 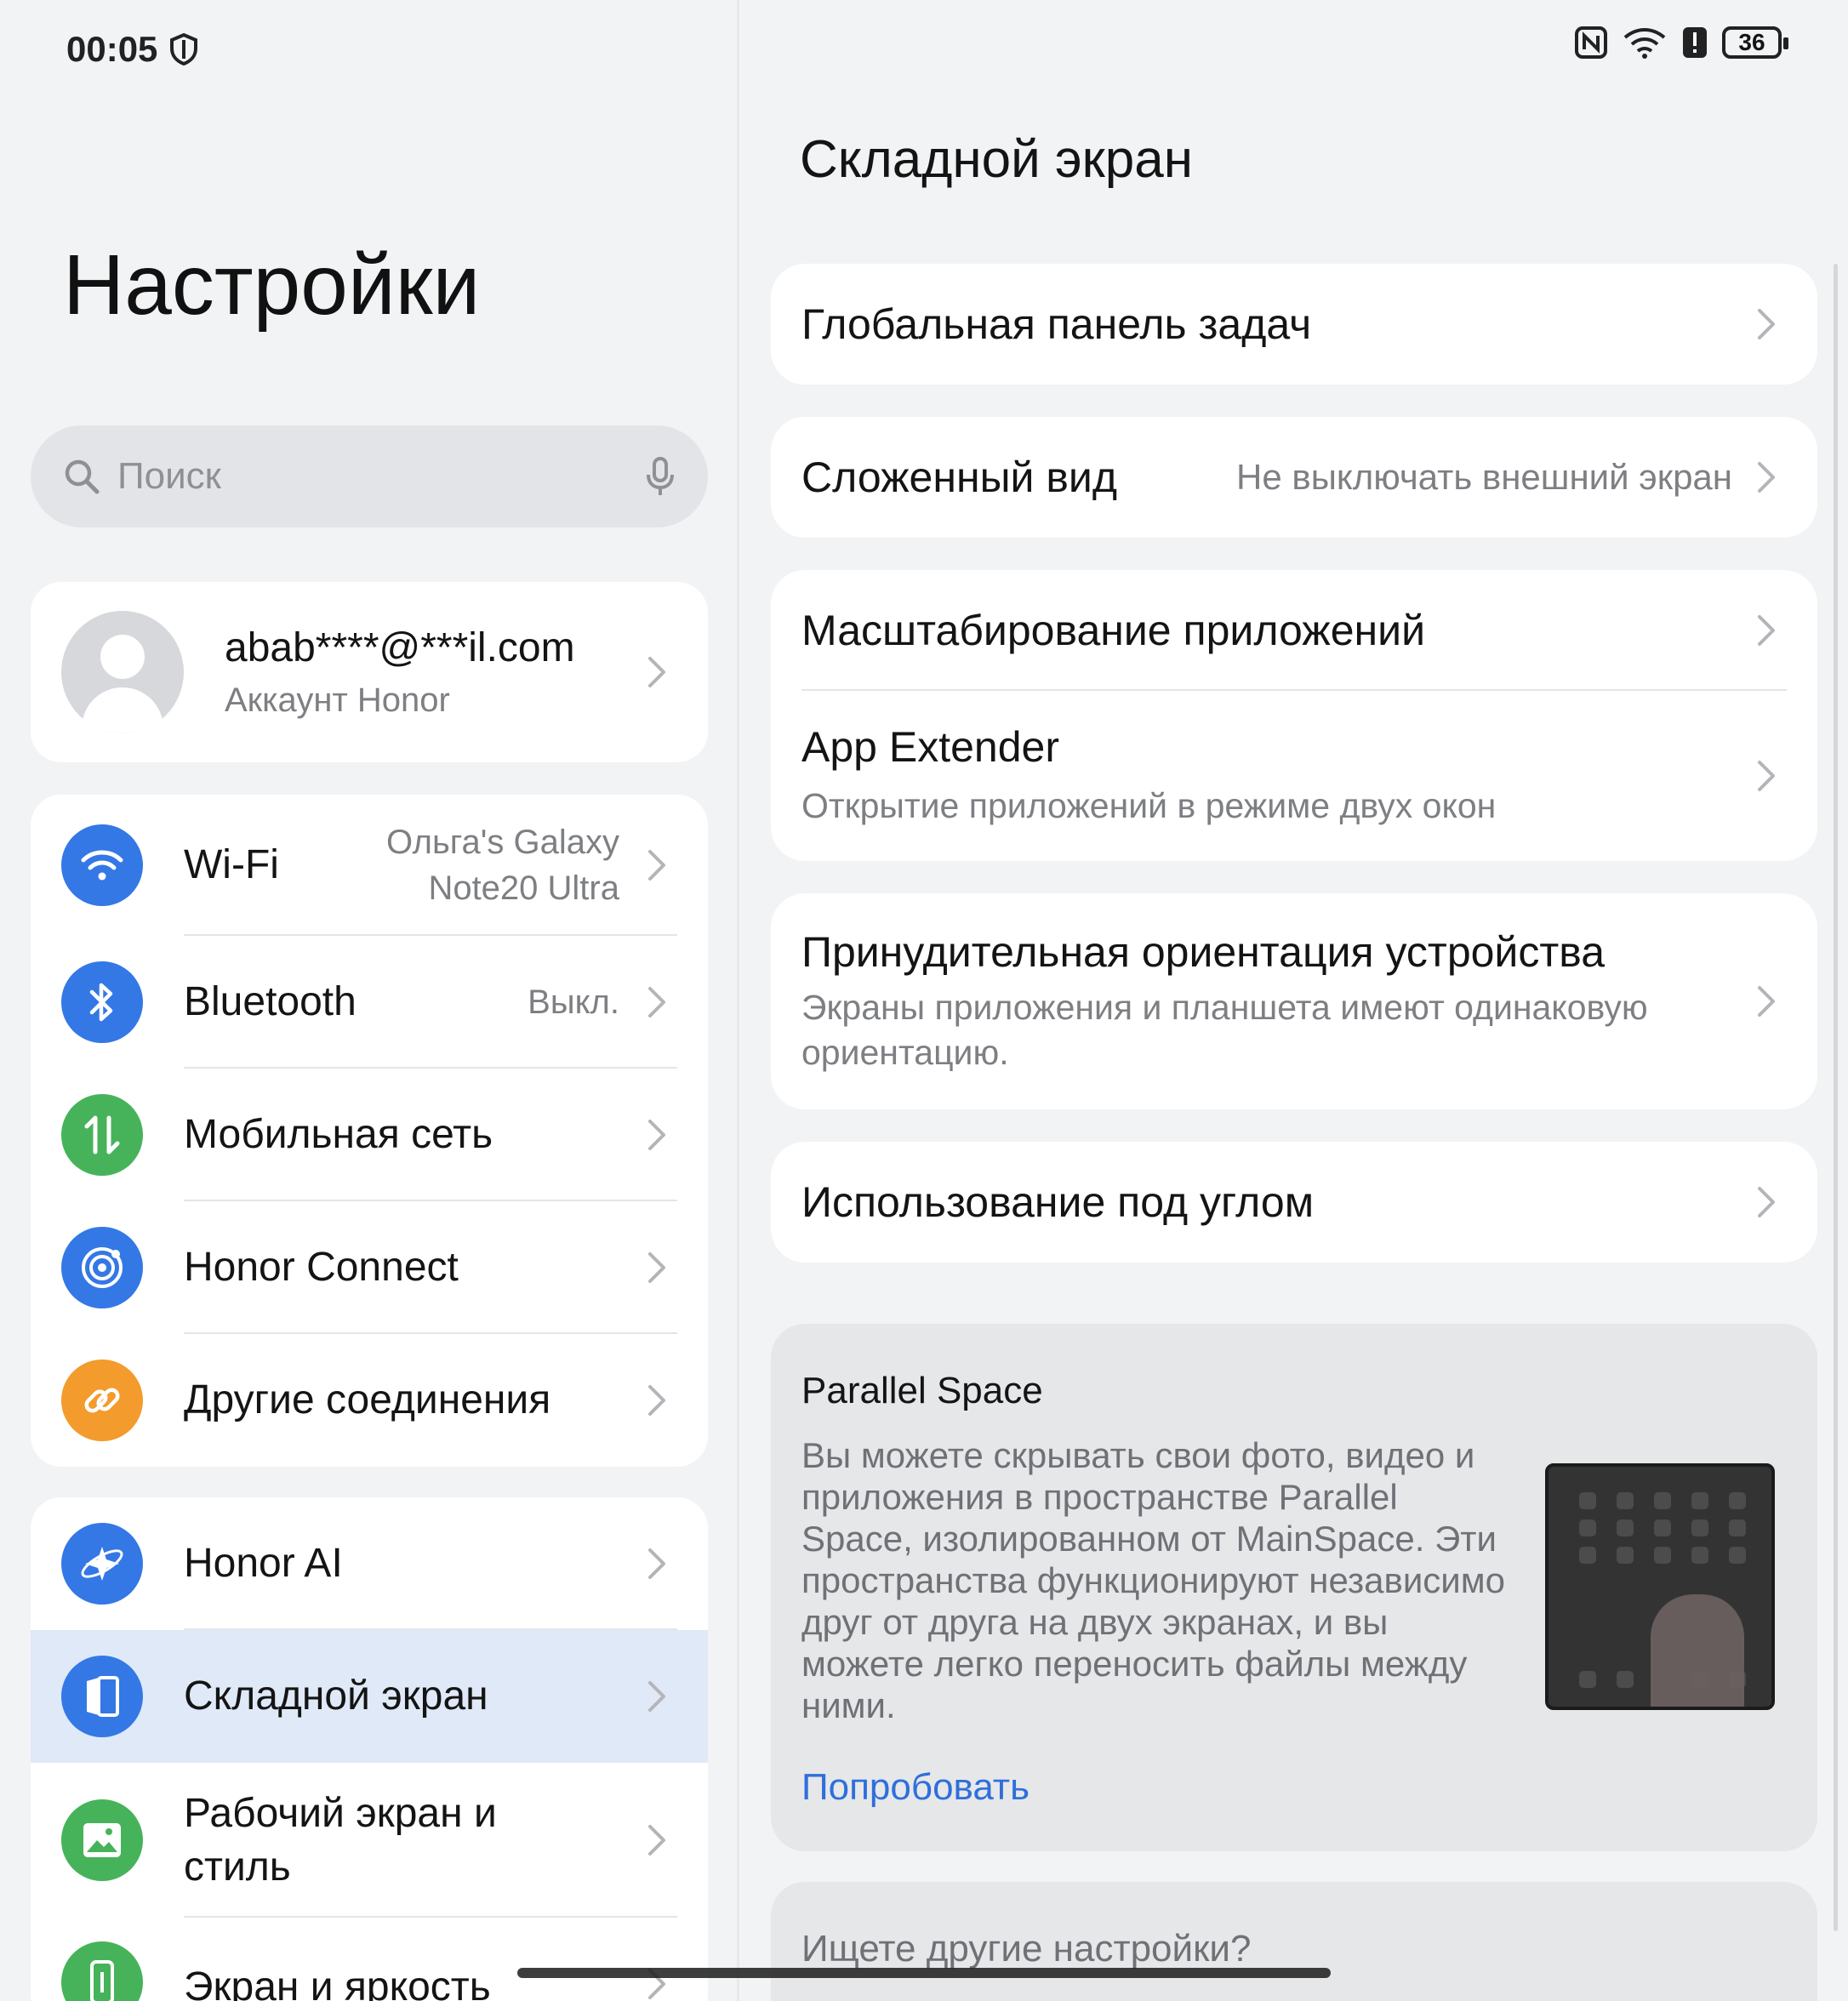 I want to click on honor-connect-icon, so click(x=102, y=1267).